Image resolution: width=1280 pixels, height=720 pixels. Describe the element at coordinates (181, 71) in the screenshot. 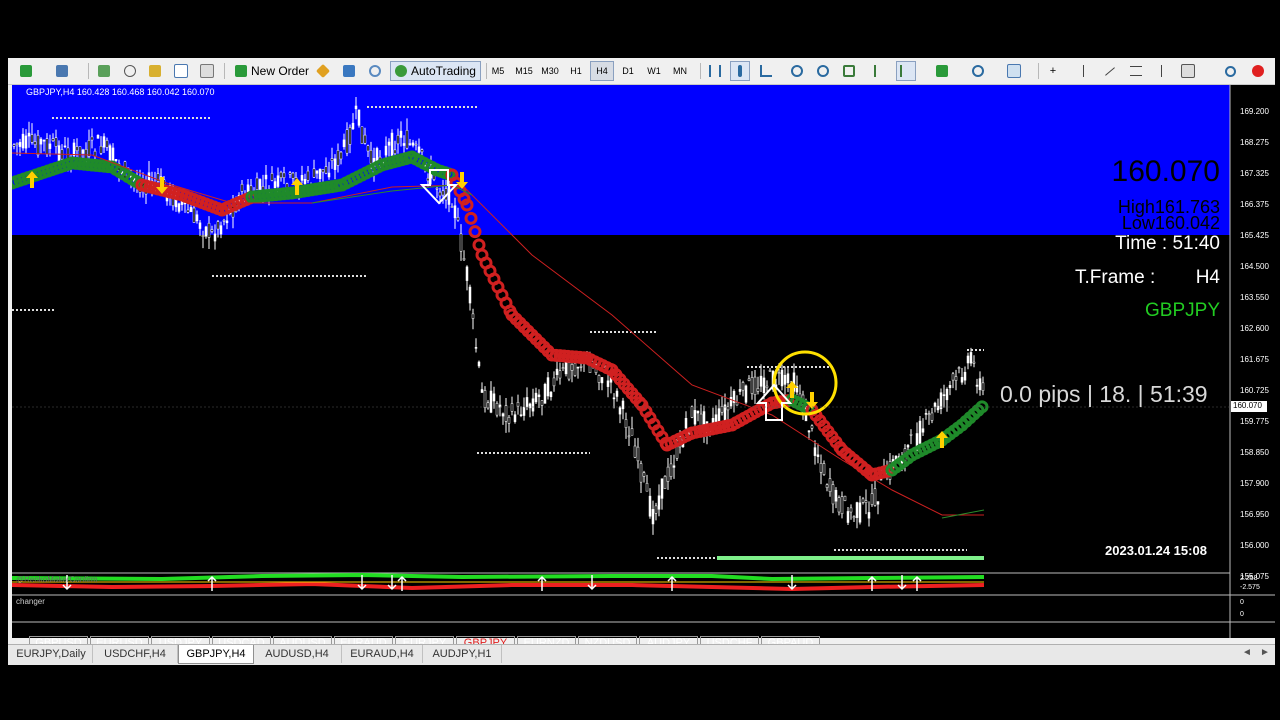

I see `terminal-icon` at that location.